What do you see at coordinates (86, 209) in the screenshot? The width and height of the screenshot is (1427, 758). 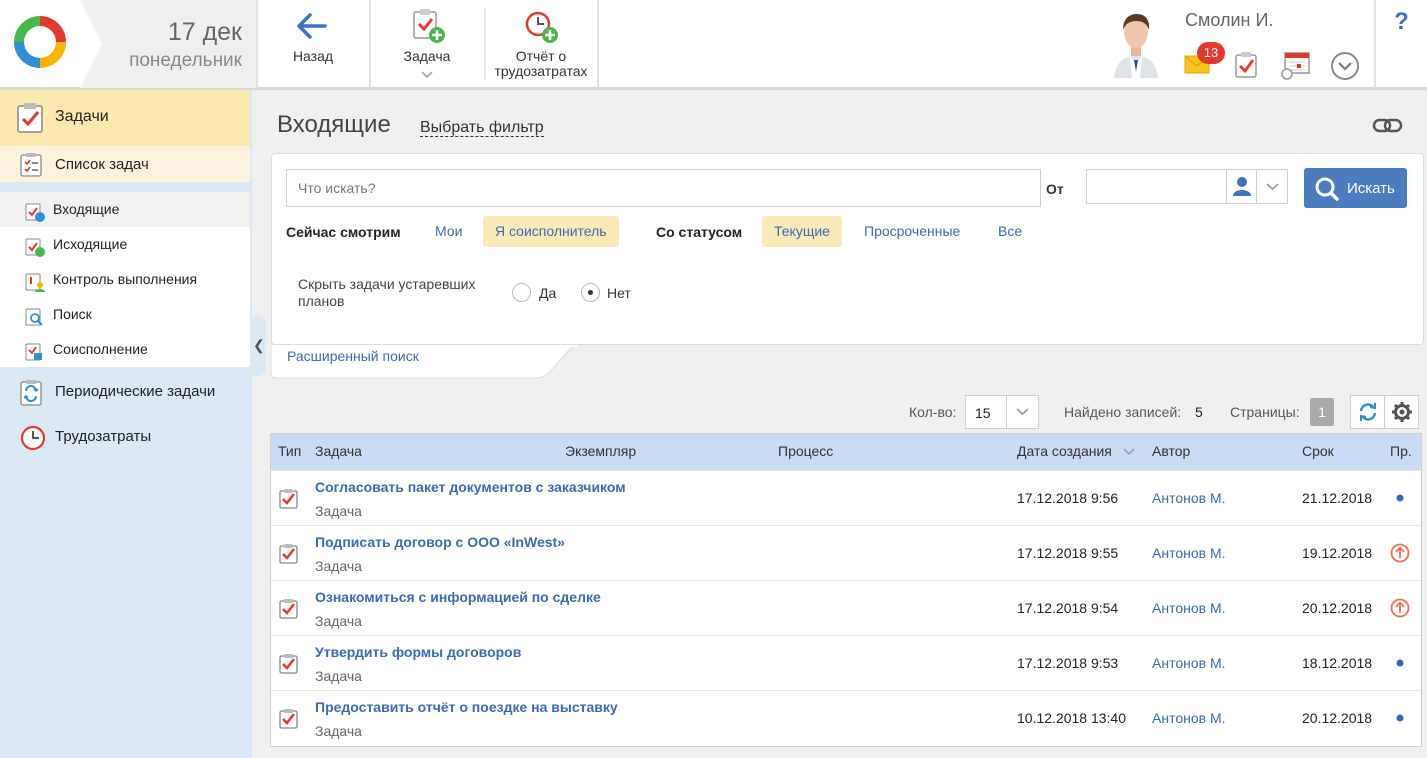 I see `sidebar-item-label: Входящие` at bounding box center [86, 209].